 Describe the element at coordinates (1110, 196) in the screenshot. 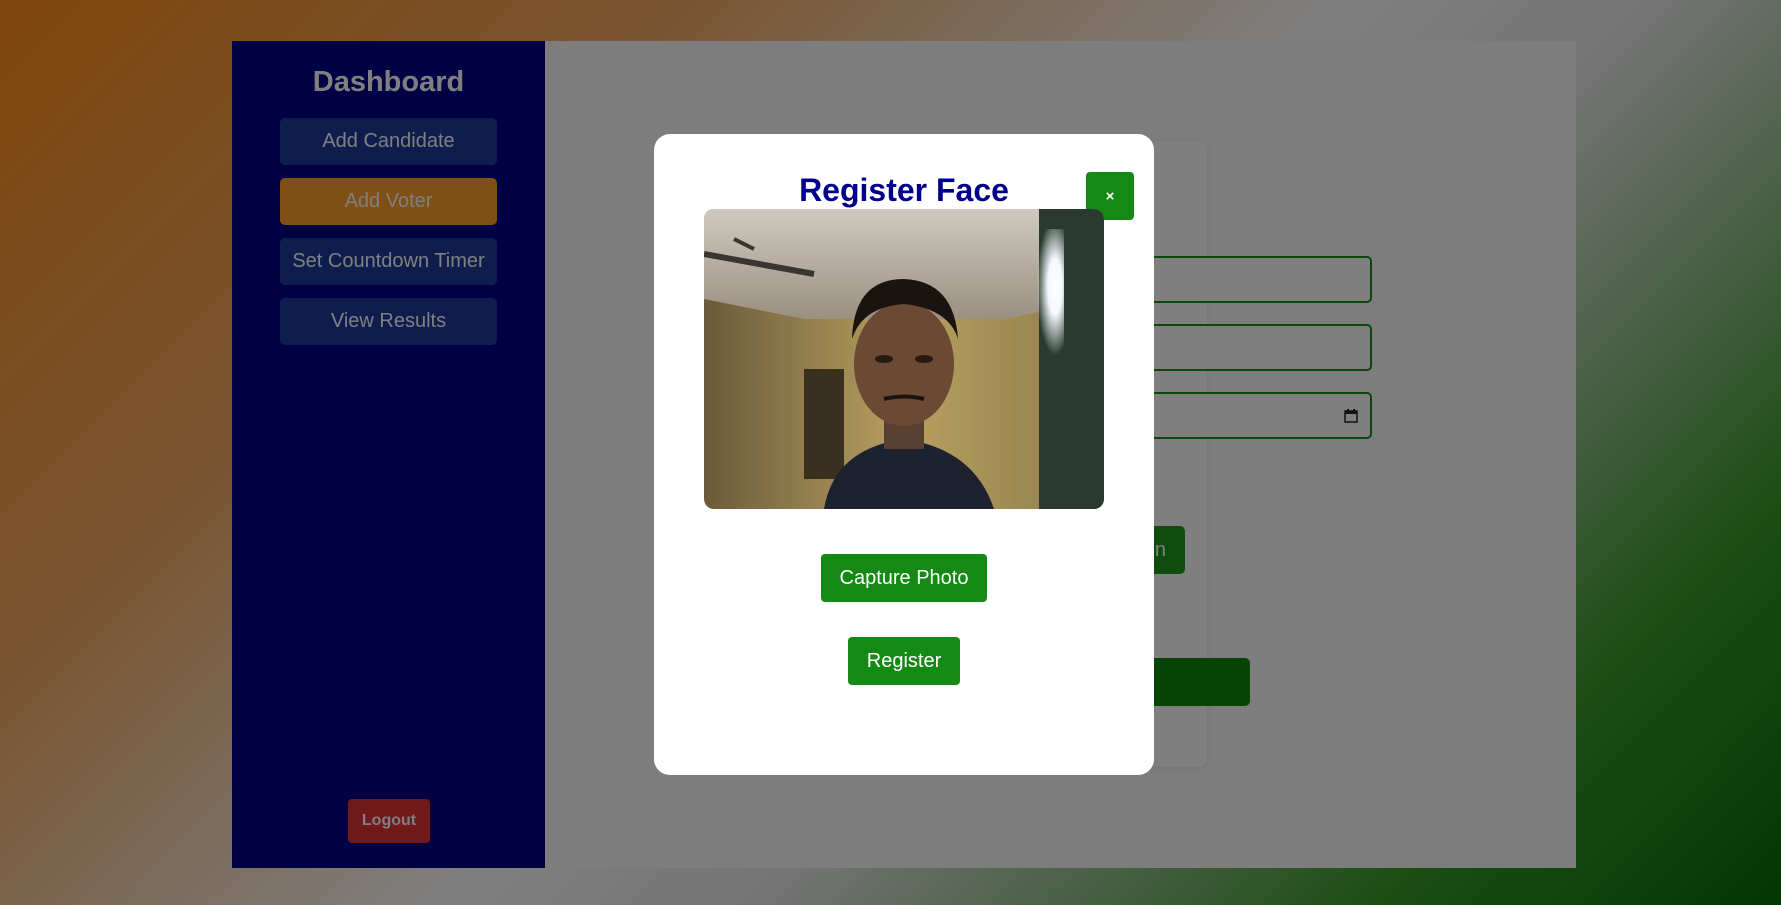

I see `close-icon: ×` at that location.